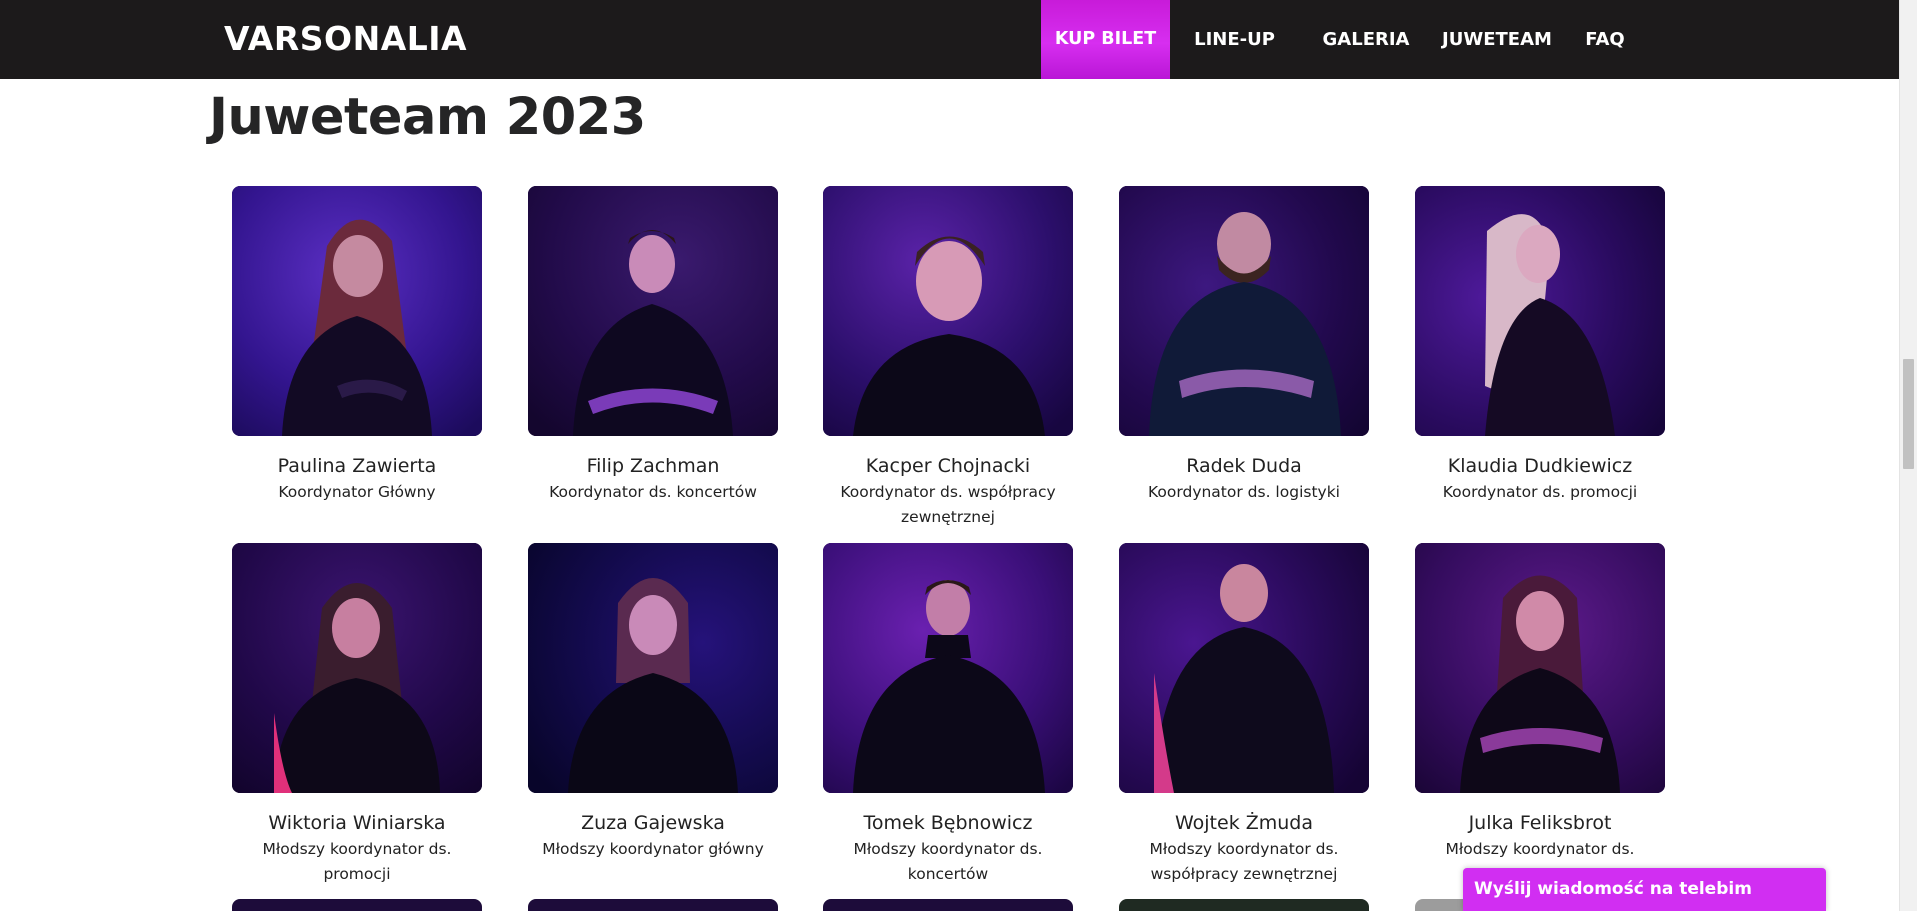  Describe the element at coordinates (345, 39) in the screenshot. I see `varsonalia-logo: VARSONALIA` at that location.